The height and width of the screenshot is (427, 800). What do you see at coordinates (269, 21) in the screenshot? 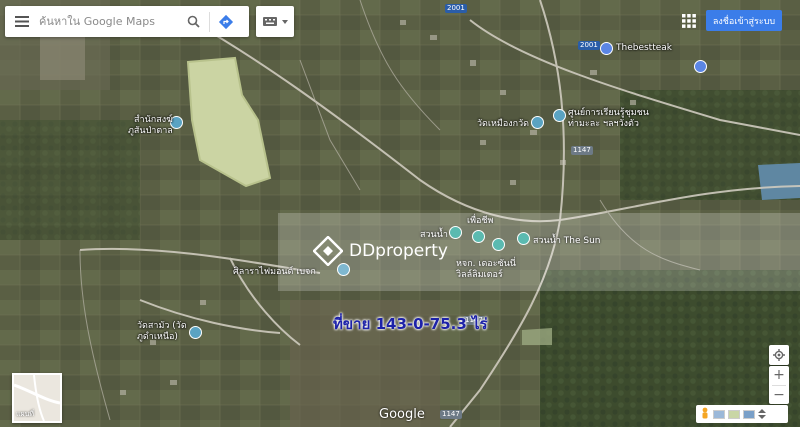
I see `keyboard-icon` at bounding box center [269, 21].